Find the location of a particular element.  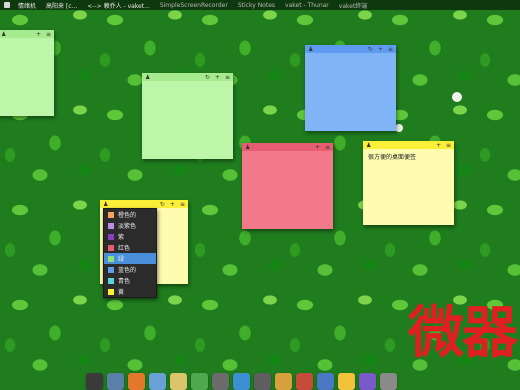

image-viewer-icon is located at coordinates (283, 381).